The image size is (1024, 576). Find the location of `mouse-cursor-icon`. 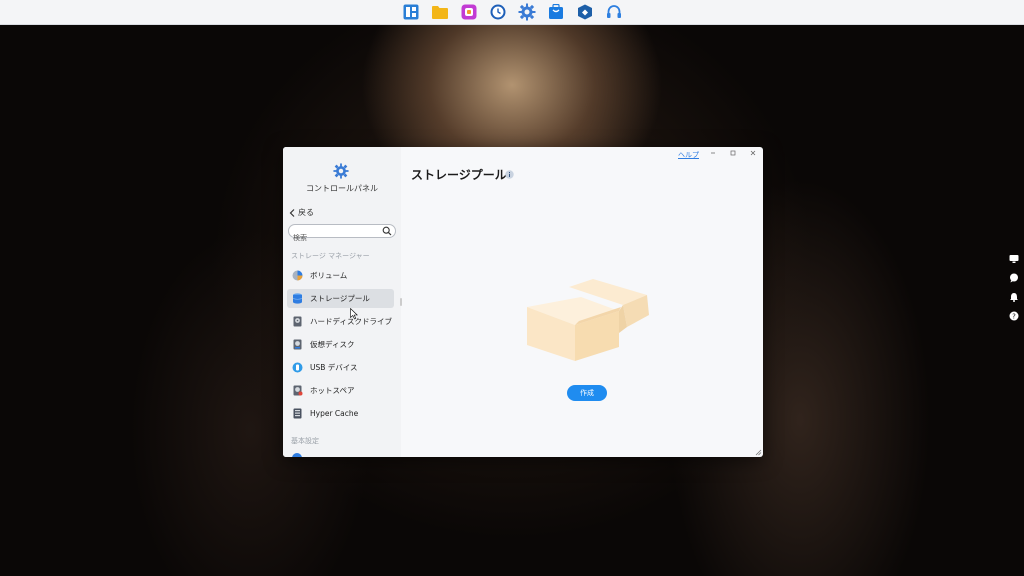

mouse-cursor-icon is located at coordinates (354, 314).